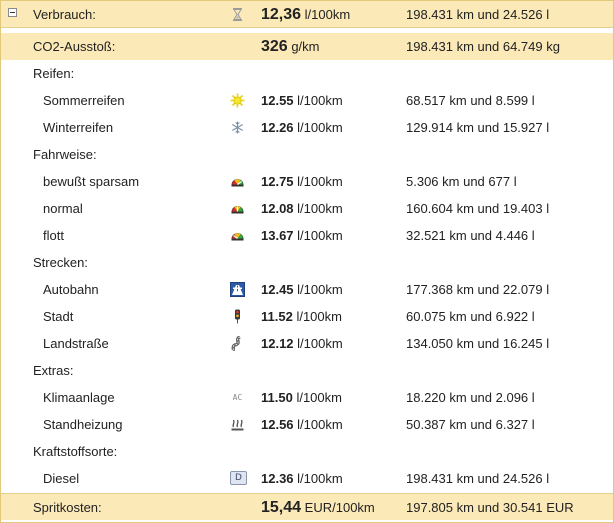 The image size is (614, 523). Describe the element at coordinates (478, 14) in the screenshot. I see `consumption-detail: 198.431 km und 24.526 l` at that location.